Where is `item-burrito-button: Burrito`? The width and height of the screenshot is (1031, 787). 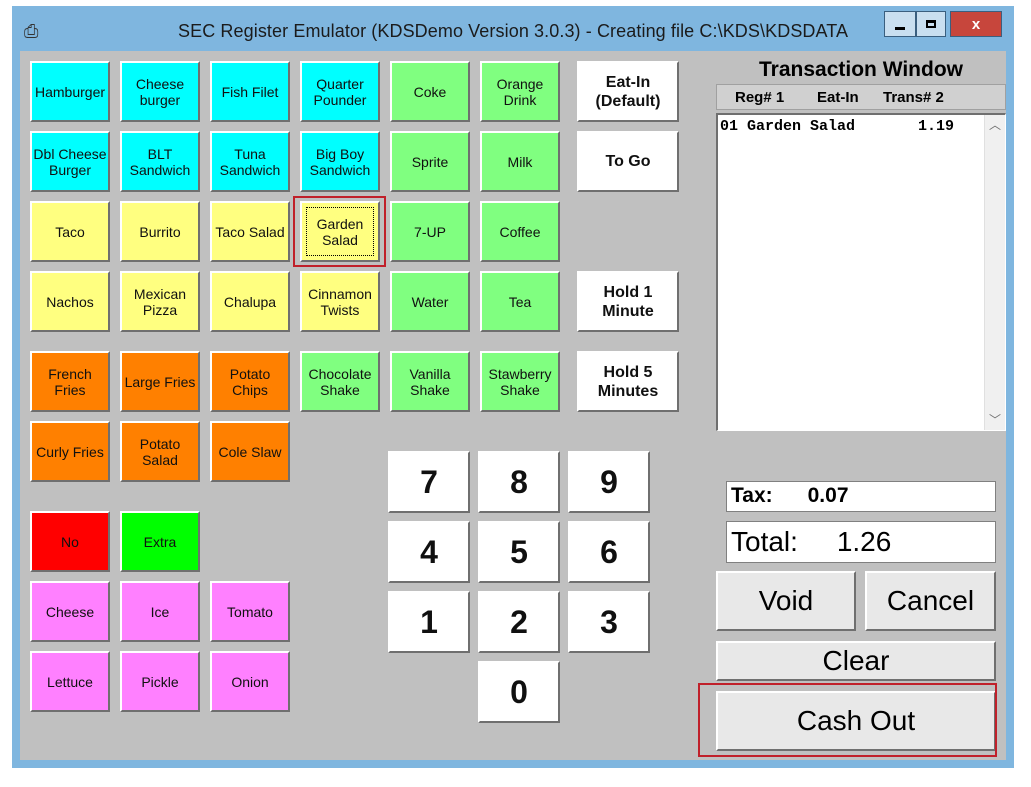
item-burrito-button: Burrito is located at coordinates (160, 231).